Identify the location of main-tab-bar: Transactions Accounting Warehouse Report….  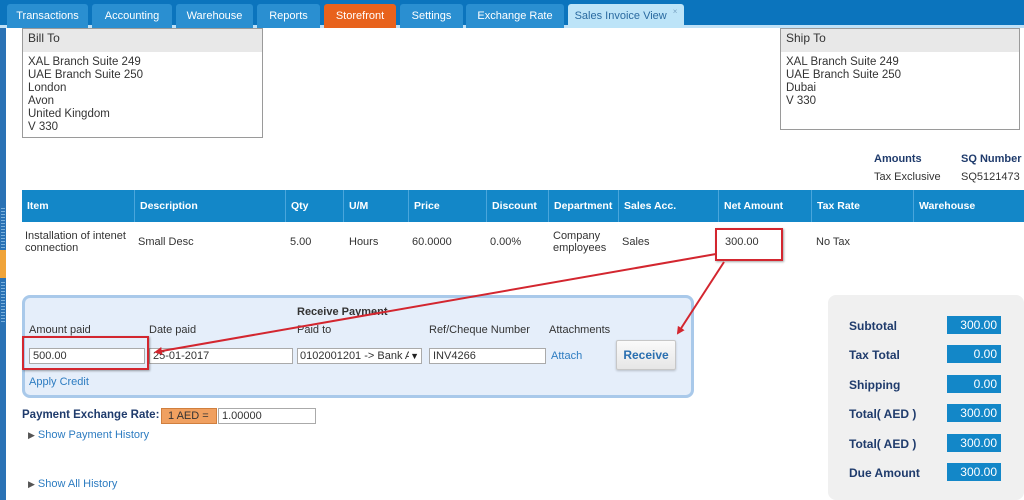
(512, 14).